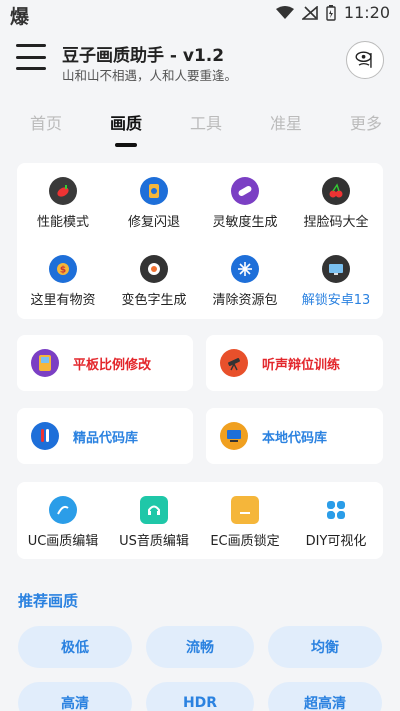 The height and width of the screenshot is (711, 400). What do you see at coordinates (325, 647) in the screenshot?
I see `quality-option-balanced: 均衡` at bounding box center [325, 647].